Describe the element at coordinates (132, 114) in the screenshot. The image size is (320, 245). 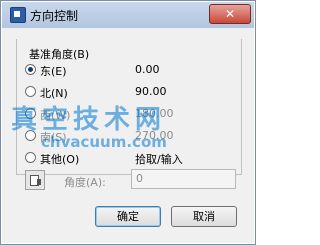
I see `option-west: 西(W) 180.00` at that location.